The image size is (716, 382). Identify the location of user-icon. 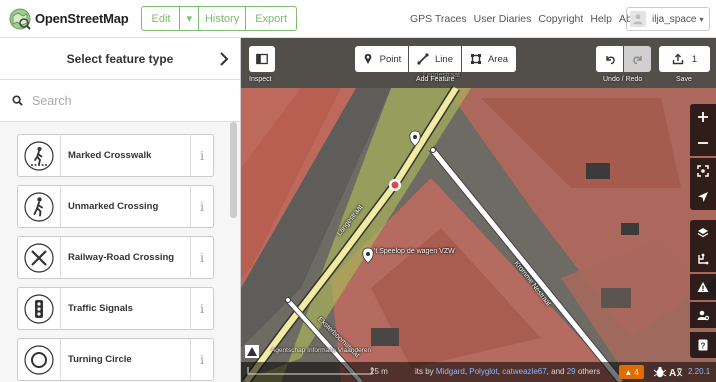
(638, 19).